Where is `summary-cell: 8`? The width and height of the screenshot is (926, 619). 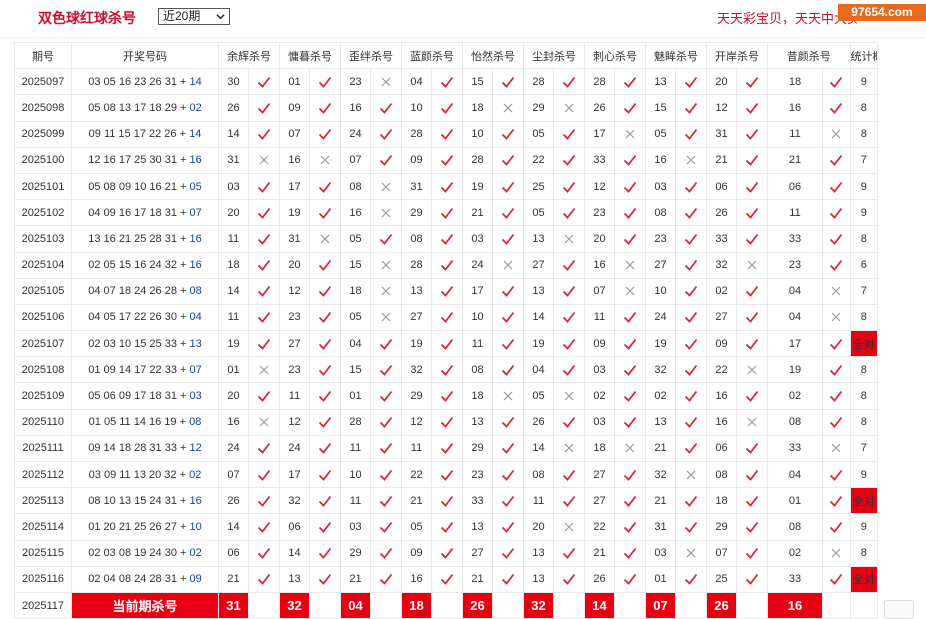
summary-cell: 8 is located at coordinates (863, 134).